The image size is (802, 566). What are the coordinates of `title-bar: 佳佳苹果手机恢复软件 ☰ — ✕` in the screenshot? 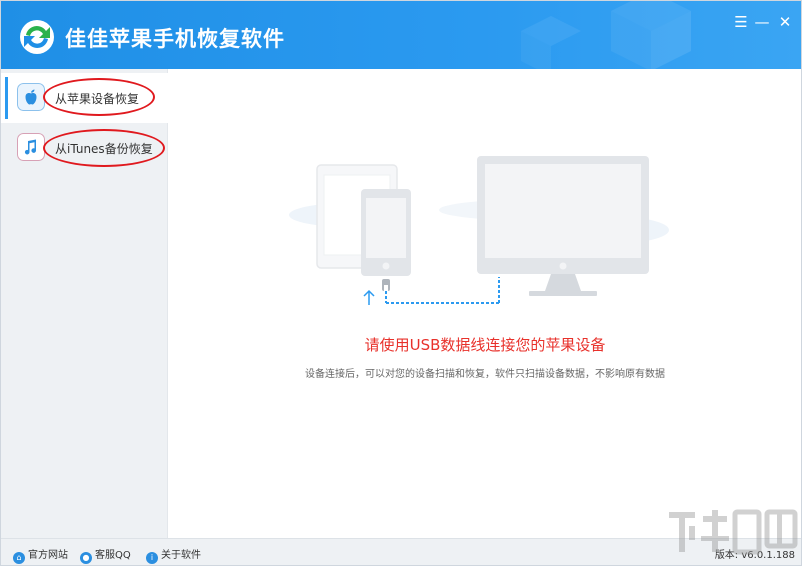 It's located at (401, 35).